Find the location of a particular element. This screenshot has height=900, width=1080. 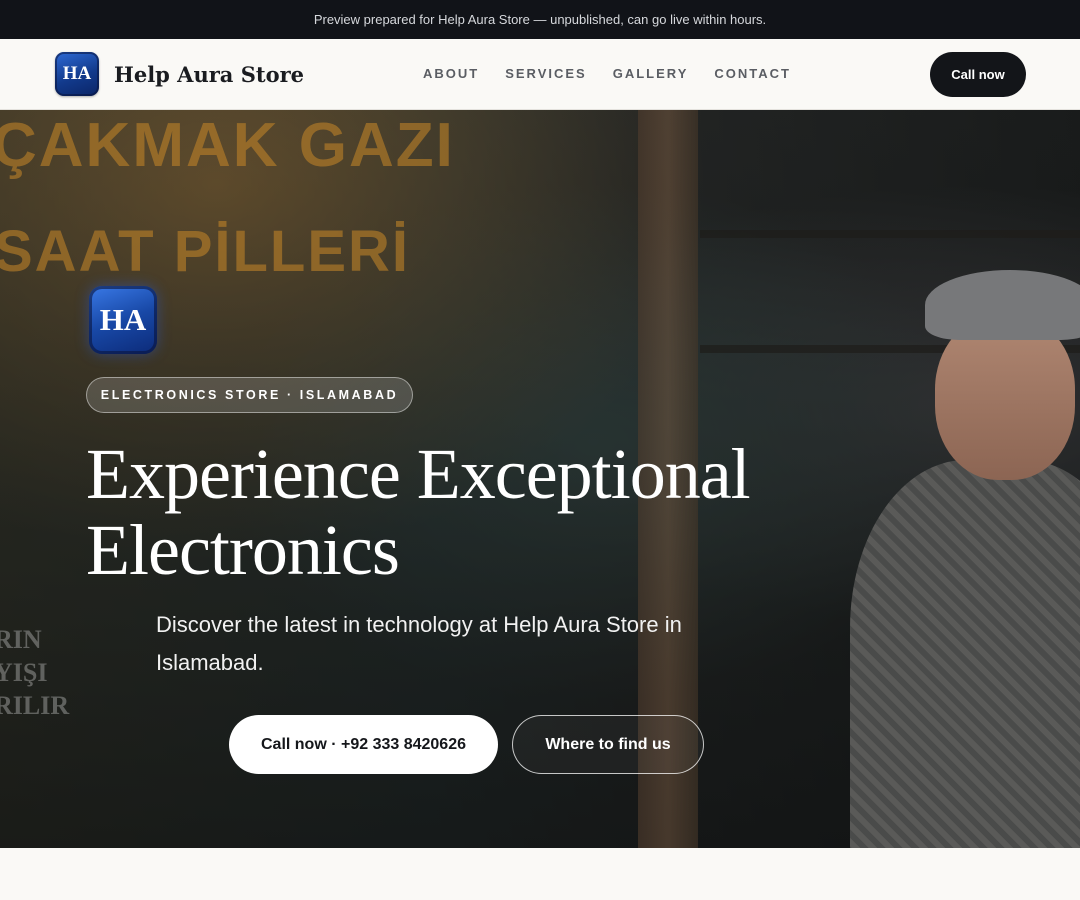

nav-link-about: ABOUT is located at coordinates (451, 73).